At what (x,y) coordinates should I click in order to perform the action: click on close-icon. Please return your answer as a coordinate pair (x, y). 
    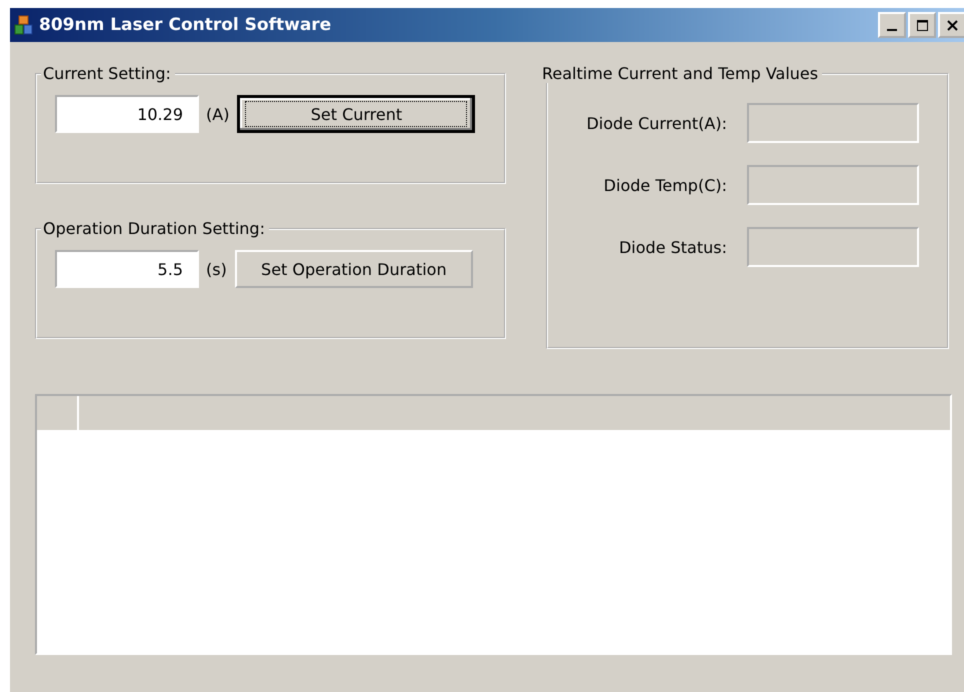
    Looking at the image, I should click on (952, 25).